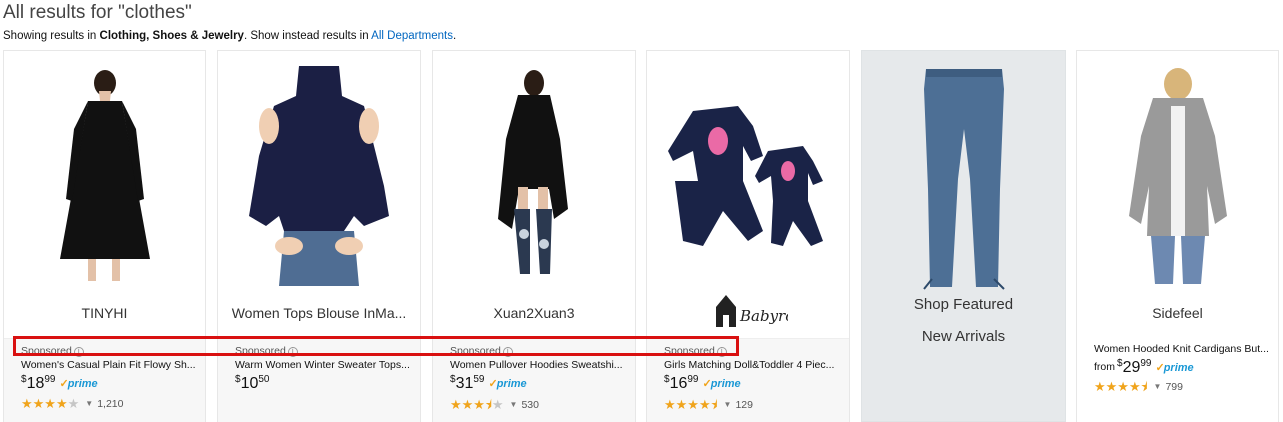 This screenshot has height=422, width=1283. I want to click on results-title: All results for "clothes", so click(97, 12).